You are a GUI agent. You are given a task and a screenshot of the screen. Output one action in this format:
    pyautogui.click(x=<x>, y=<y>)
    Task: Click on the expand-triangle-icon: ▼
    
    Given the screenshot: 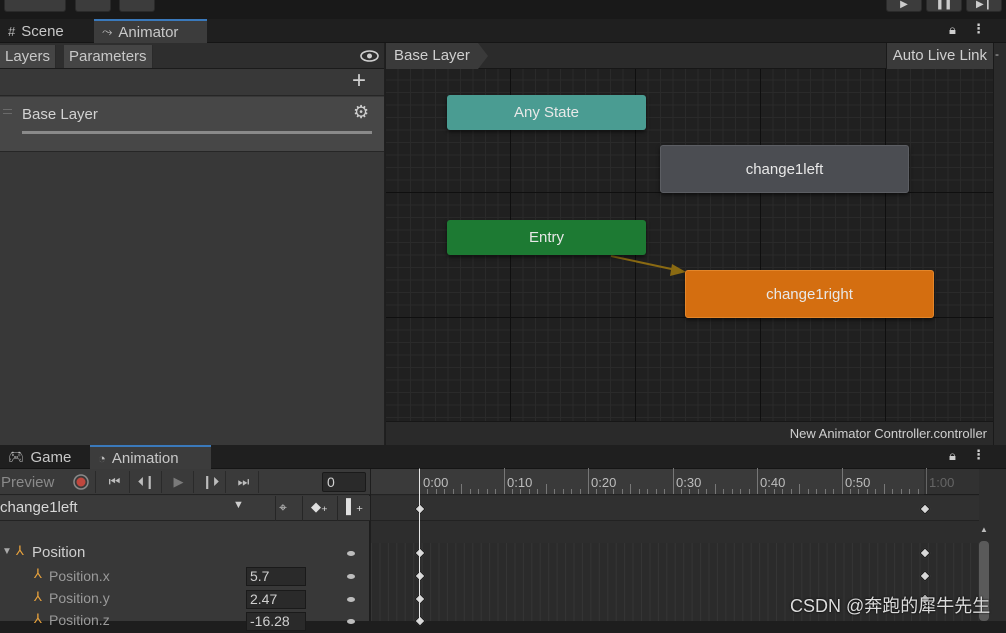 What is the action you would take?
    pyautogui.click(x=7, y=551)
    